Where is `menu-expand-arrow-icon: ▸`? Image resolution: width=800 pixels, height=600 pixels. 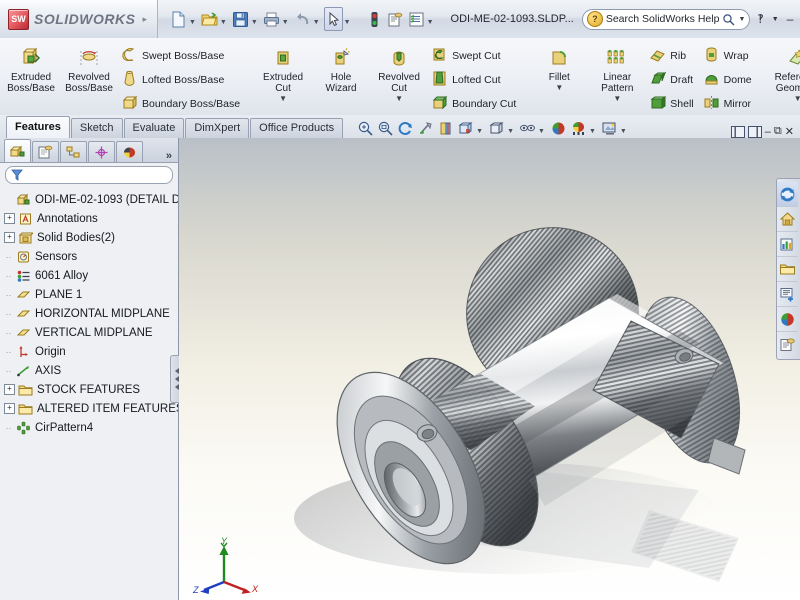 menu-expand-arrow-icon: ▸ is located at coordinates (144, 19).